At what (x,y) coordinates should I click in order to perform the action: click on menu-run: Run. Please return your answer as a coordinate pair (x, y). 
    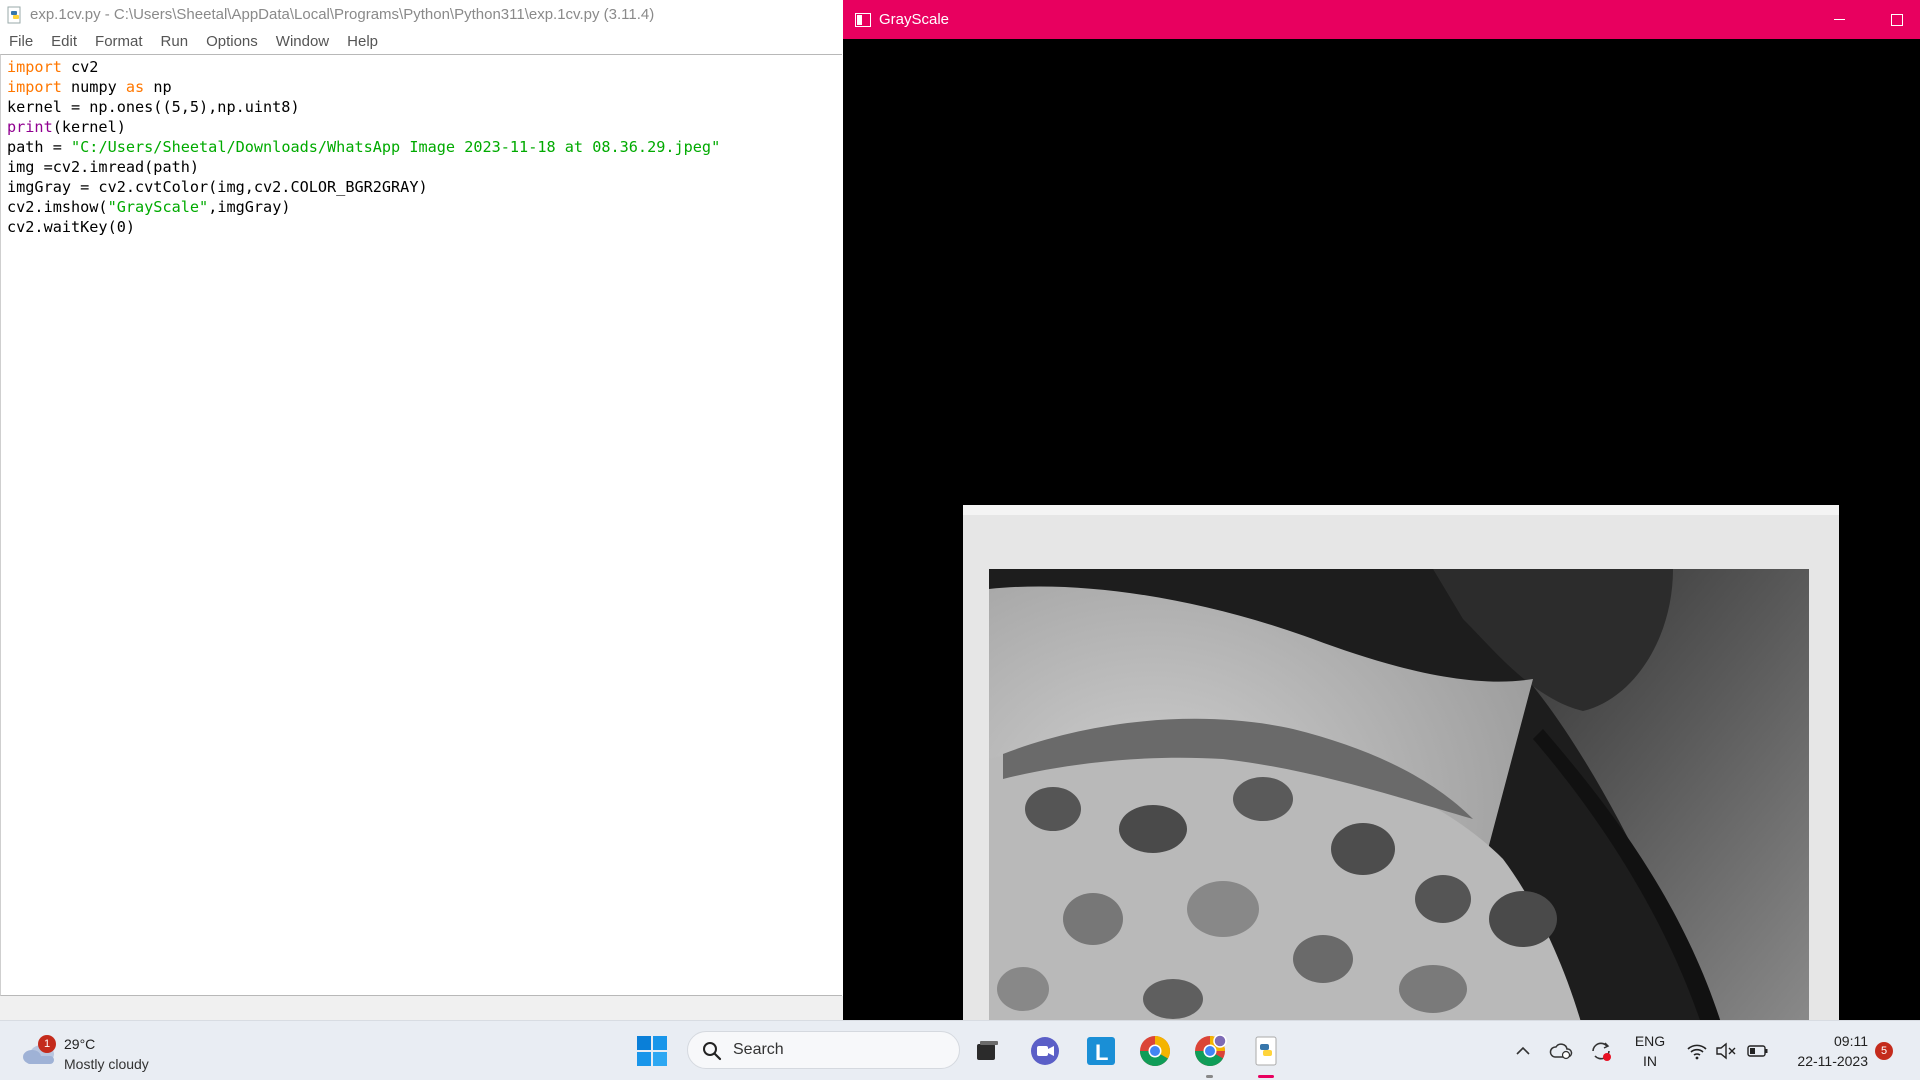
    Looking at the image, I should click on (175, 41).